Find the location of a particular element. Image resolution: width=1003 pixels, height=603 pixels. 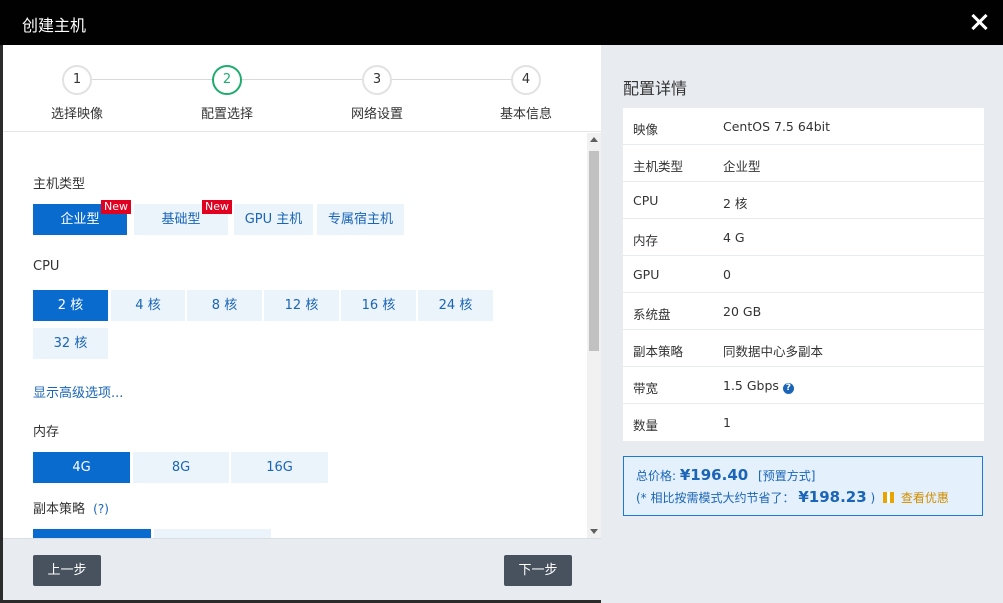

detail-row-quantity: 数量 1 is located at coordinates (803, 422).